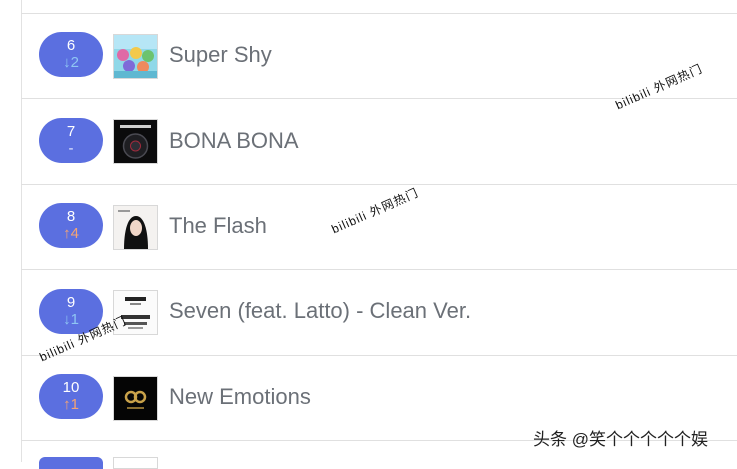  I want to click on rank-badge-partial, so click(71, 463).